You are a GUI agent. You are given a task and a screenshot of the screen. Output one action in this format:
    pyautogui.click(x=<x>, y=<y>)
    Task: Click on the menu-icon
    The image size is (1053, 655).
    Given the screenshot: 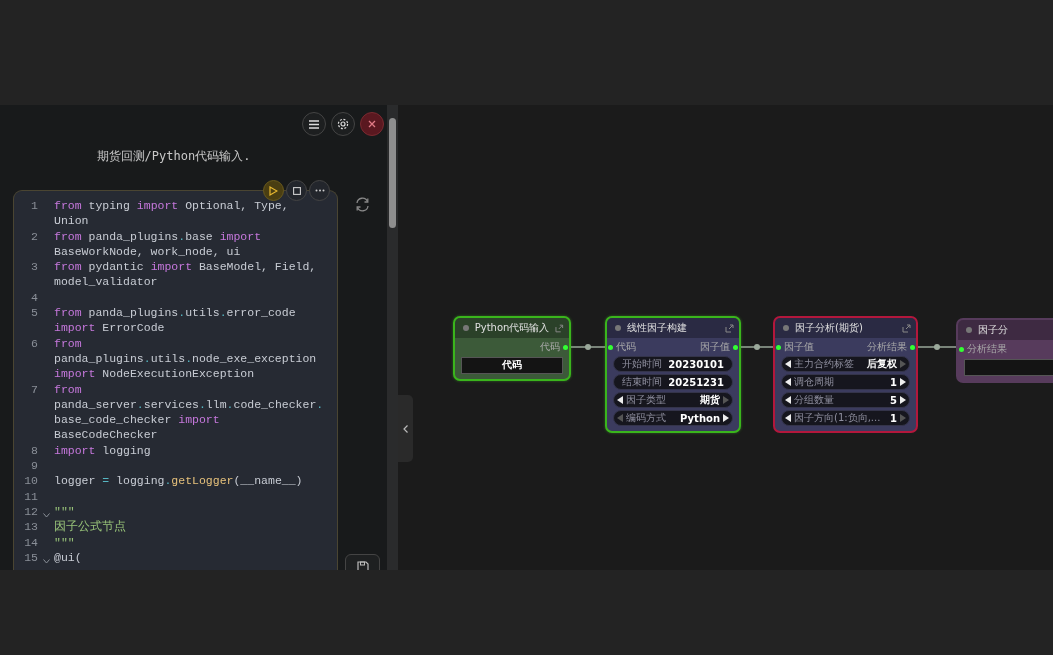 What is the action you would take?
    pyautogui.click(x=314, y=124)
    